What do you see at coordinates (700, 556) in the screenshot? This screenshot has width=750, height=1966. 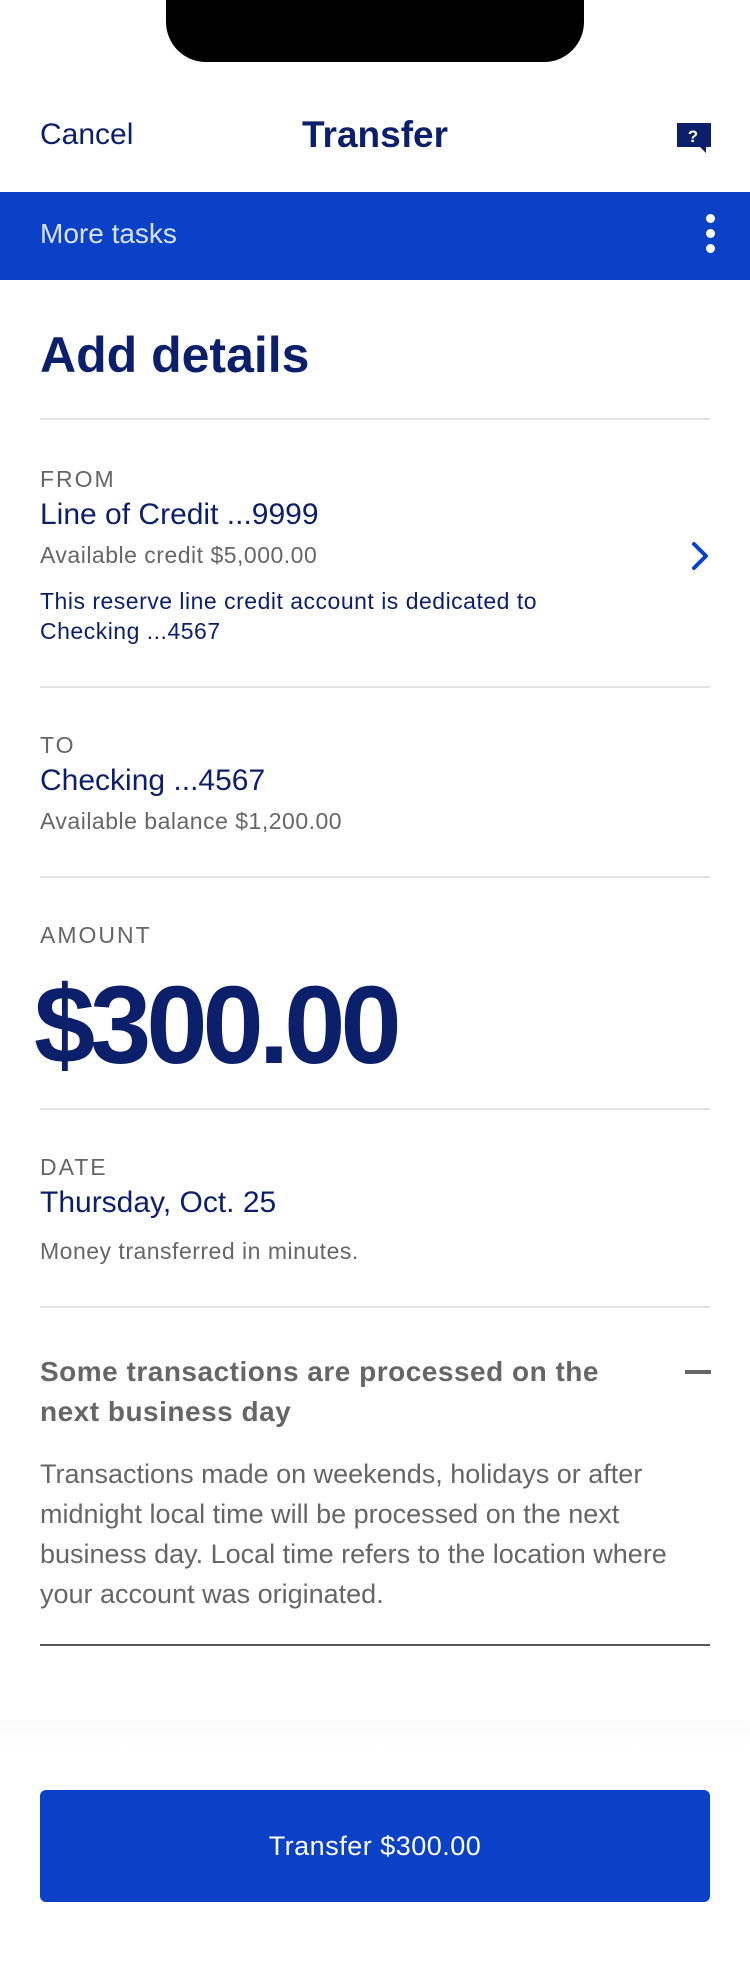 I see `chevron-right-icon` at bounding box center [700, 556].